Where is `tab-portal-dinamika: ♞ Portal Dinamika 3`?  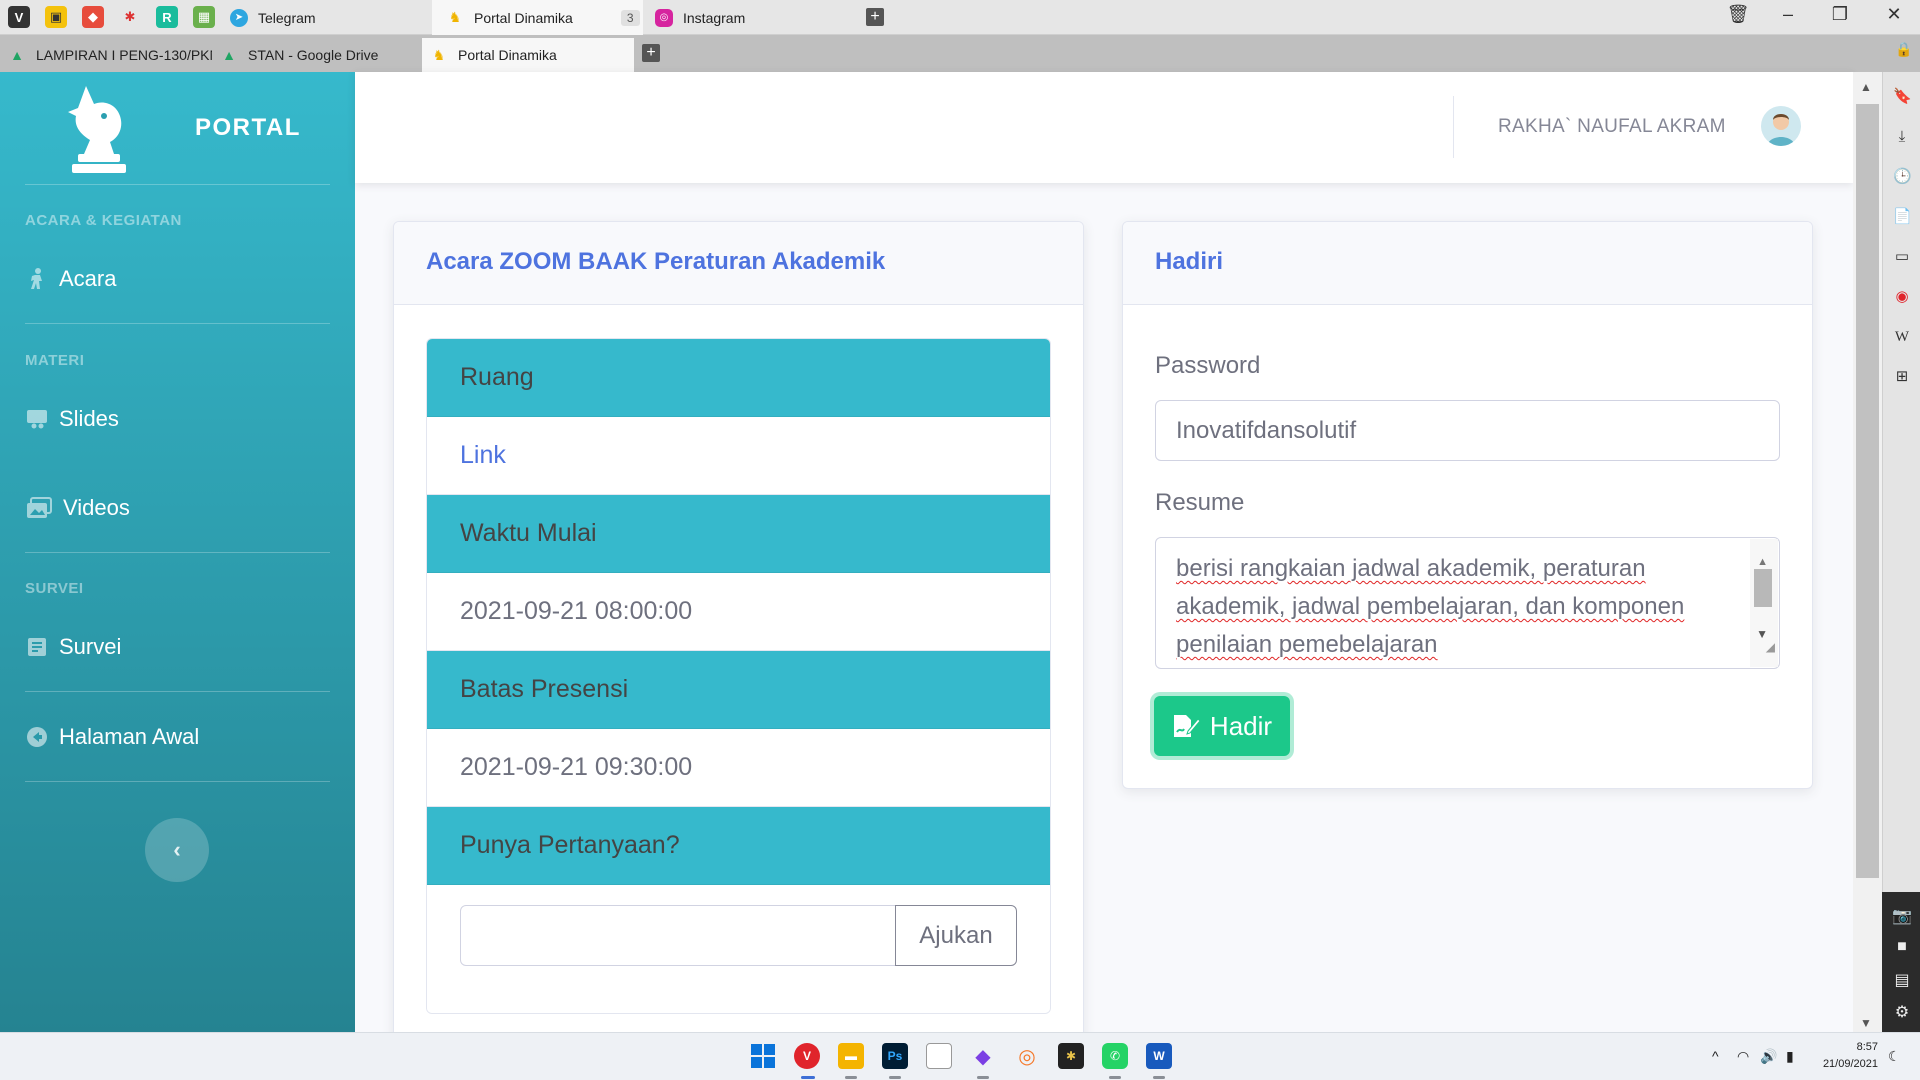
tab-portal-dinamika: ♞ Portal Dinamika 3 is located at coordinates (537, 17).